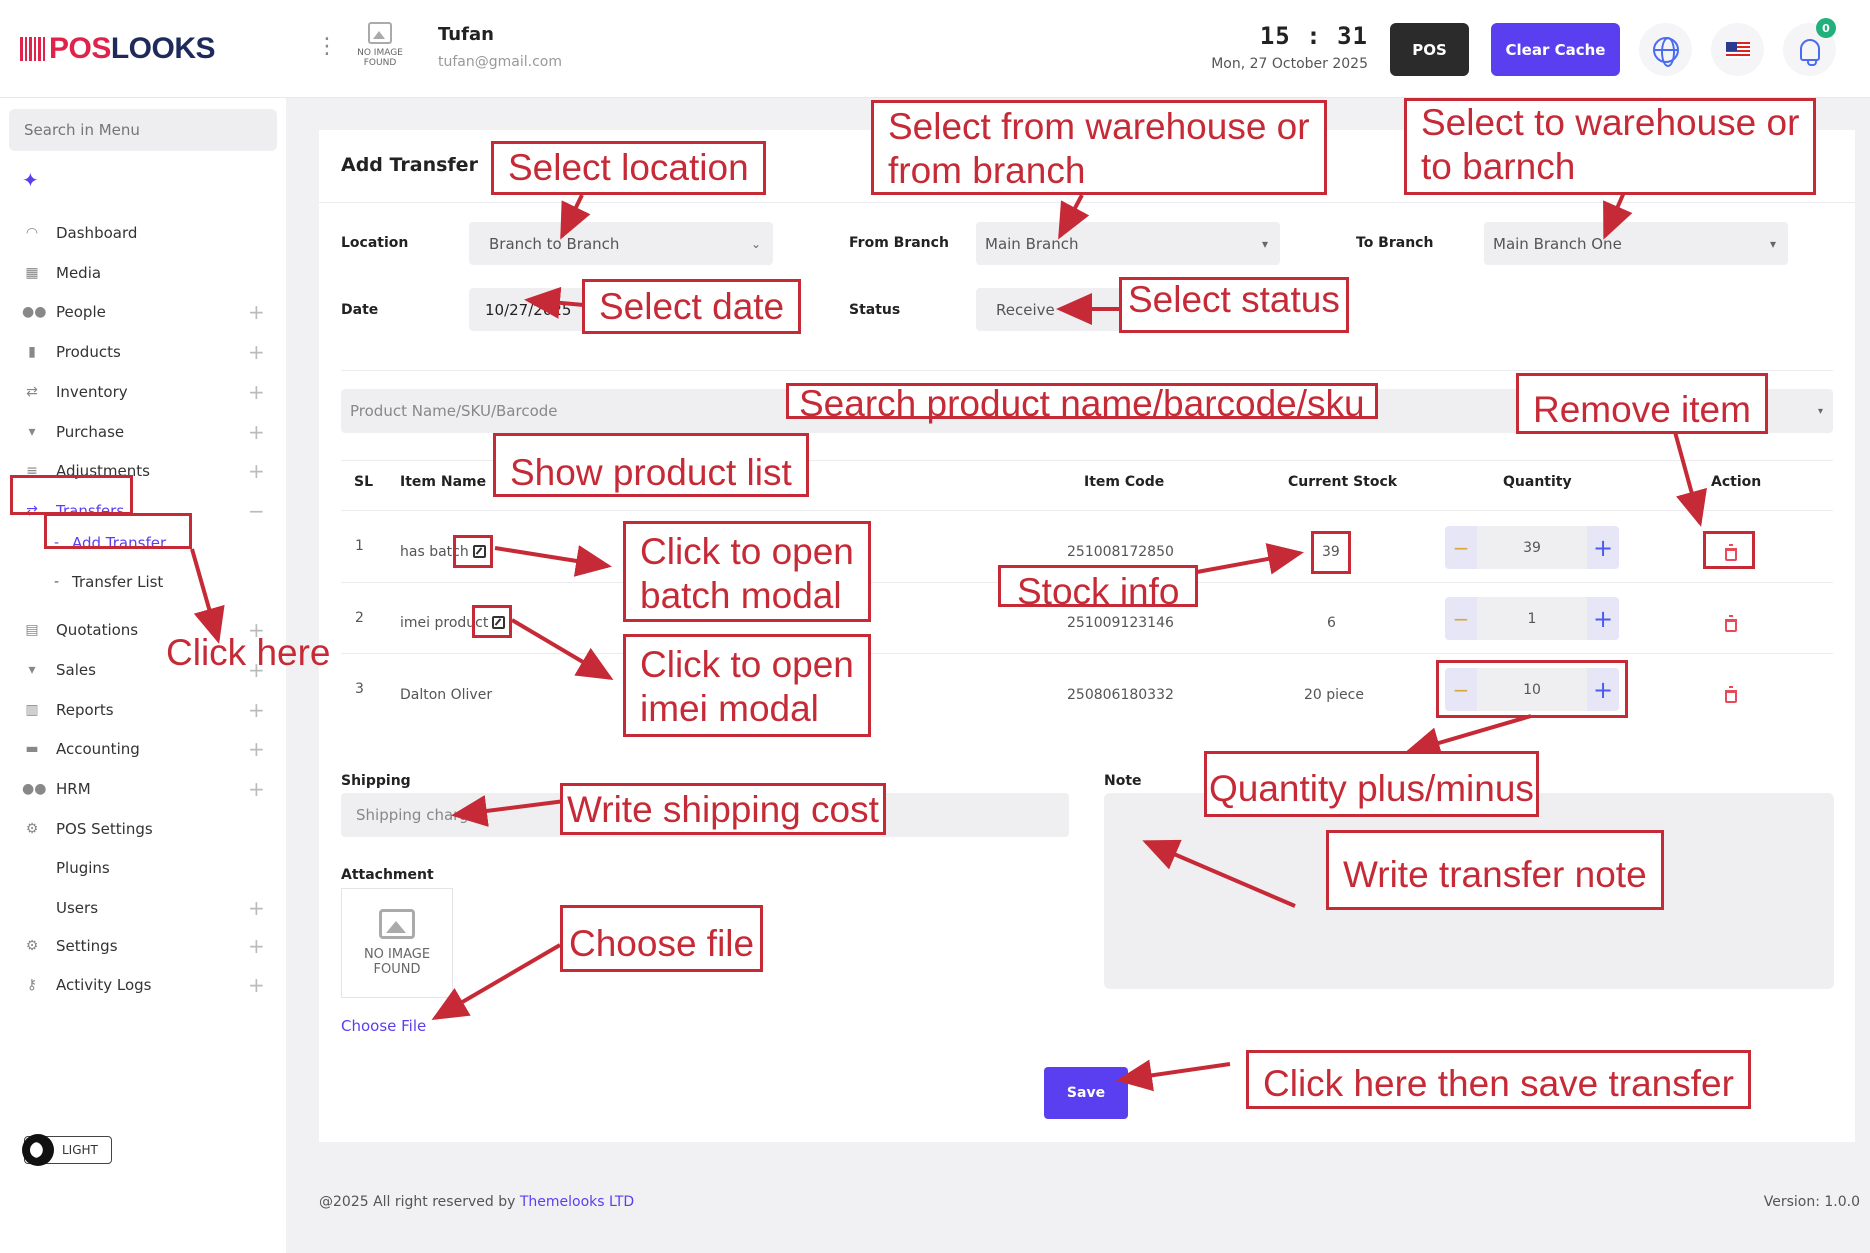 Image resolution: width=1870 pixels, height=1253 pixels. I want to click on nav-products: ▮ Products +, so click(143, 352).